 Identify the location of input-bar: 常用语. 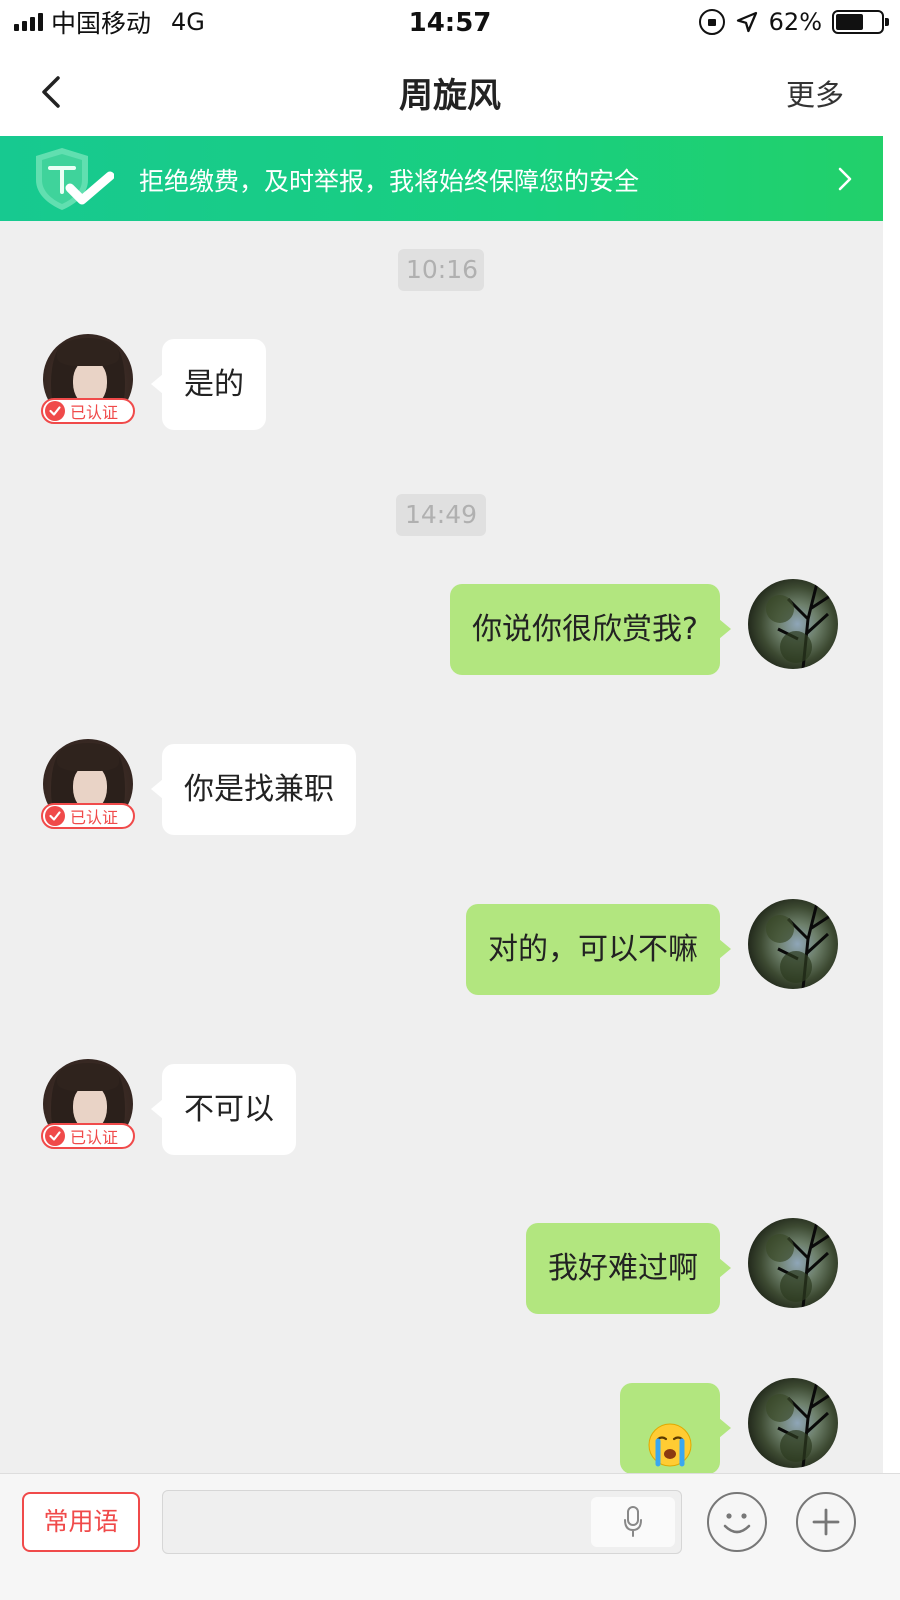
(450, 1536).